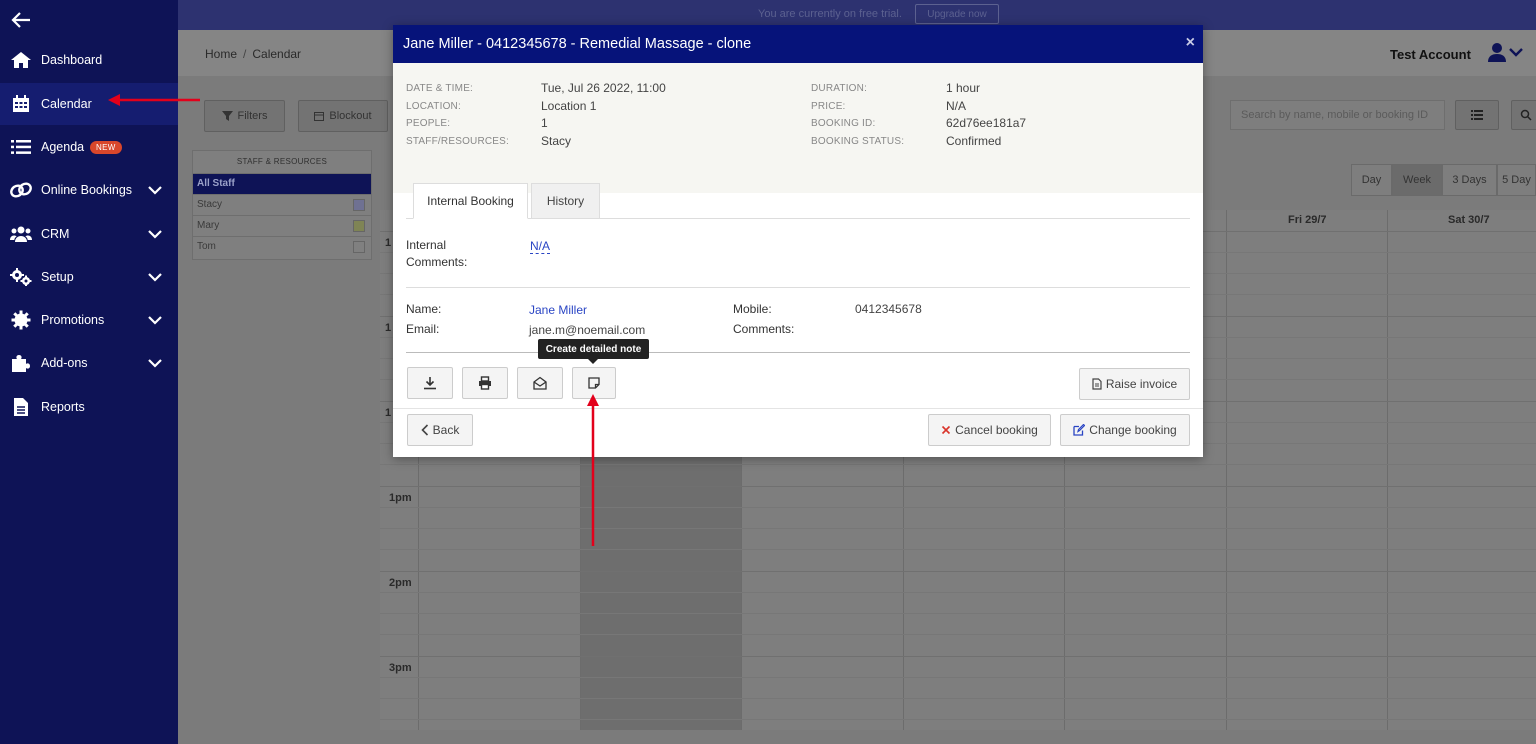 The height and width of the screenshot is (744, 1536). I want to click on sidebar-item-calendar: Calendar, so click(89, 104).